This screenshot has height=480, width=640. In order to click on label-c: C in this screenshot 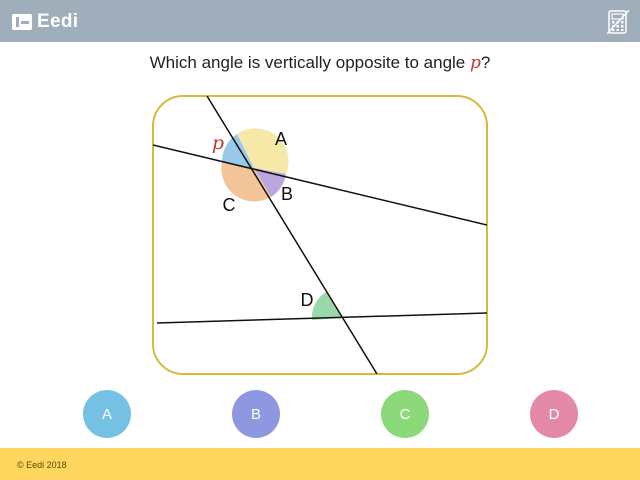, I will do `click(229, 205)`.